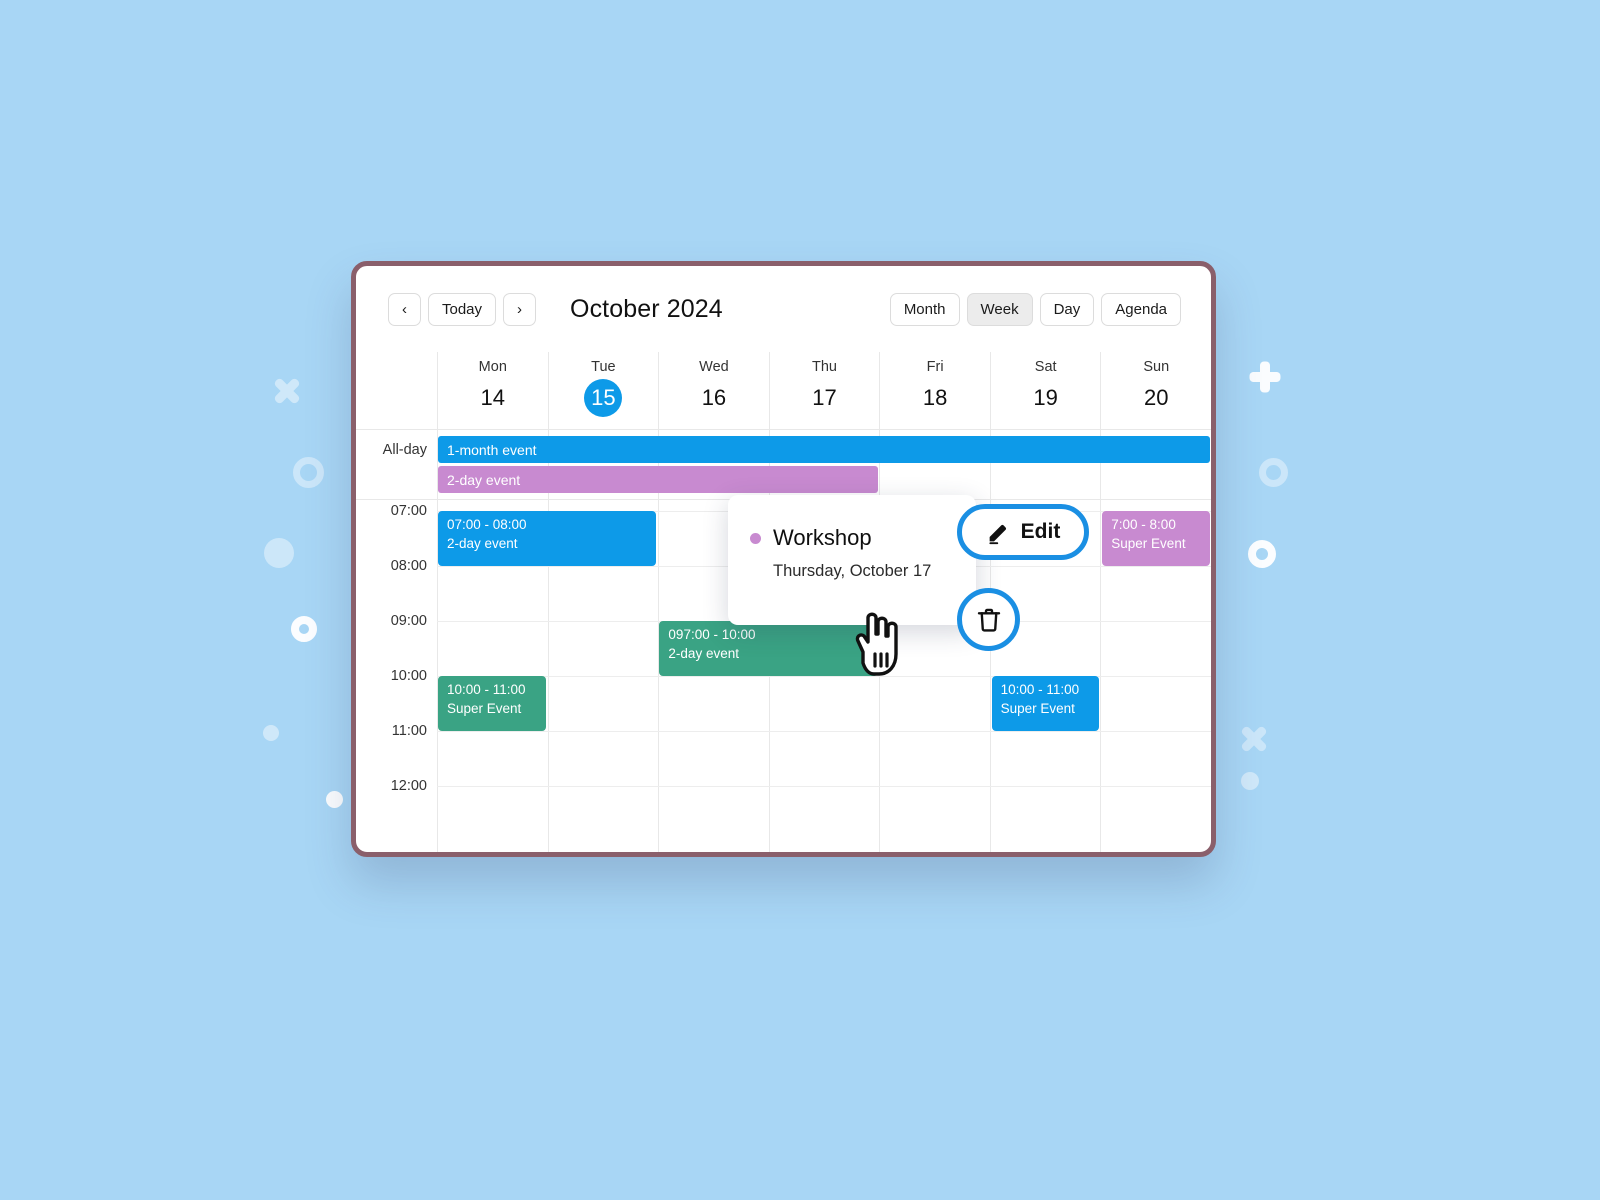  Describe the element at coordinates (404, 309) in the screenshot. I see `prev-period-button: ‹` at that location.